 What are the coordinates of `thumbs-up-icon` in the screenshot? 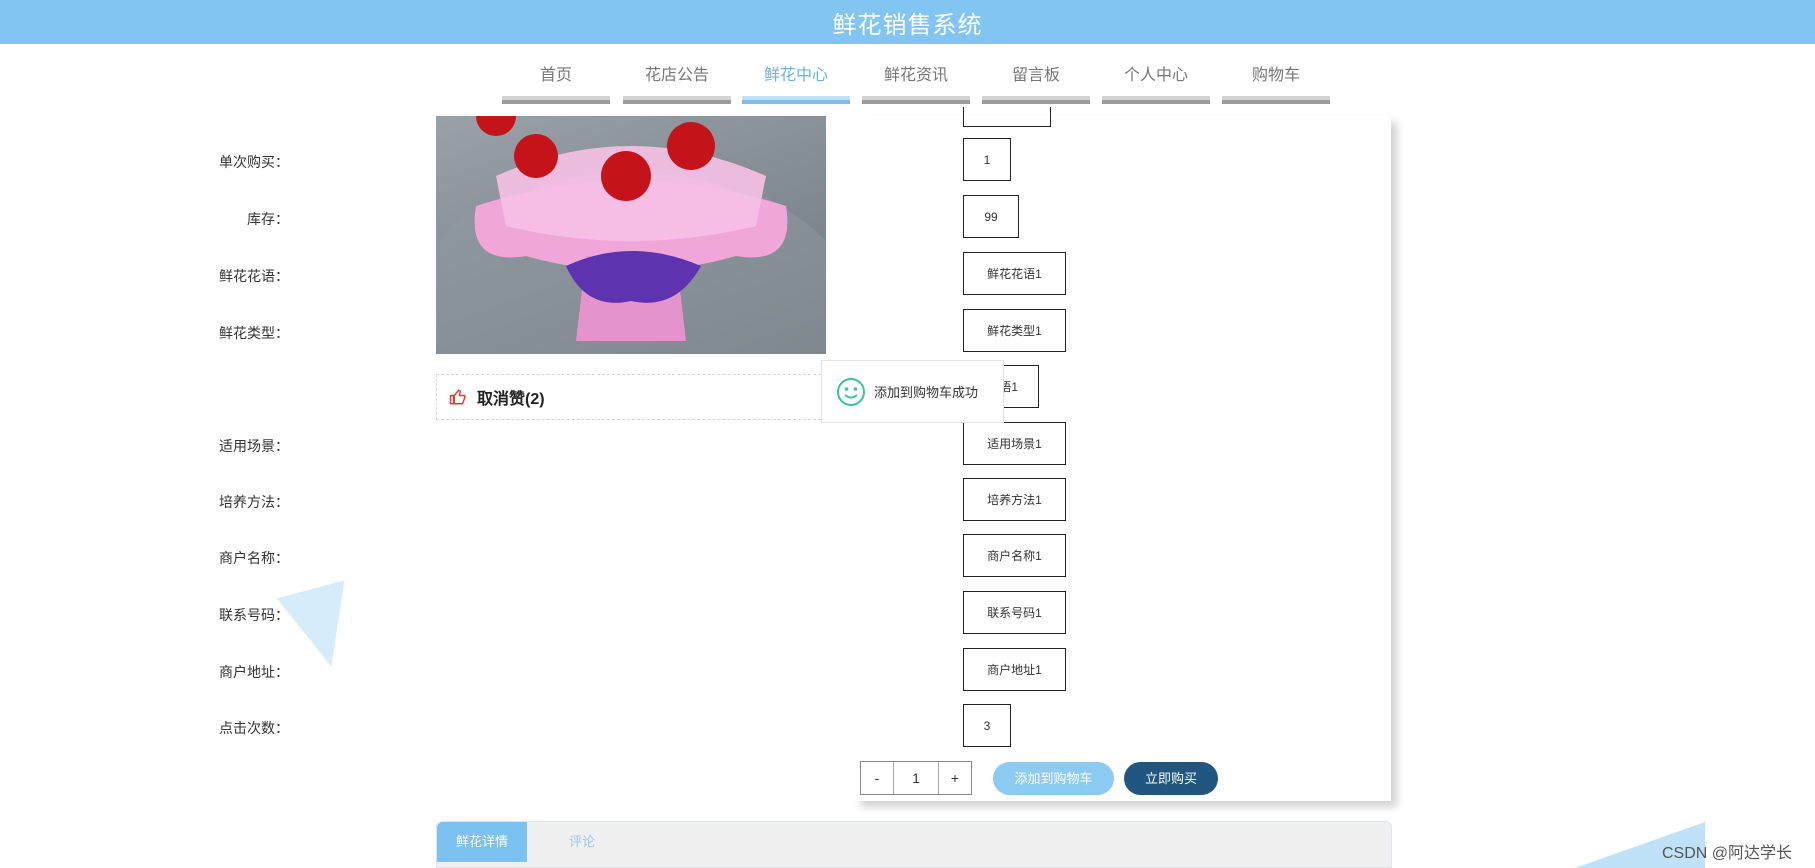 It's located at (457, 397).